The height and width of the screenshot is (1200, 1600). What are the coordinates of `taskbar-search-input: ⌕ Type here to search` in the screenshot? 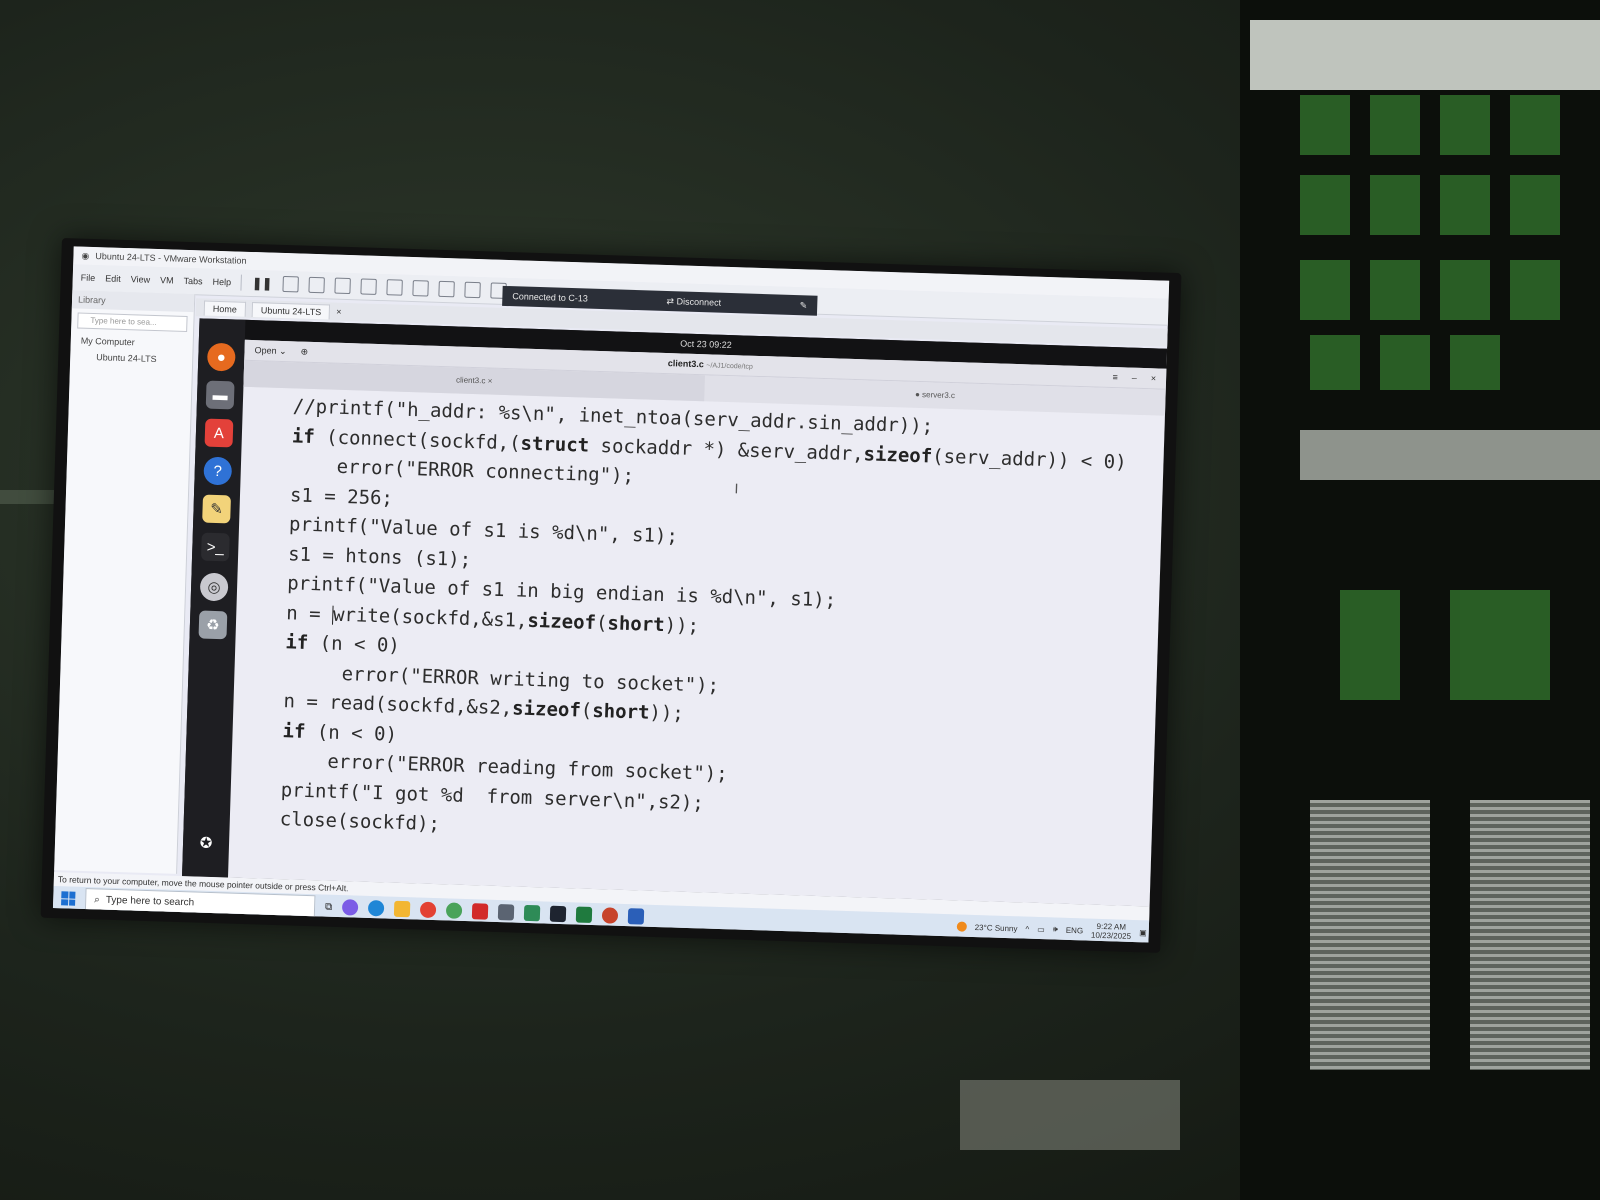 It's located at (200, 903).